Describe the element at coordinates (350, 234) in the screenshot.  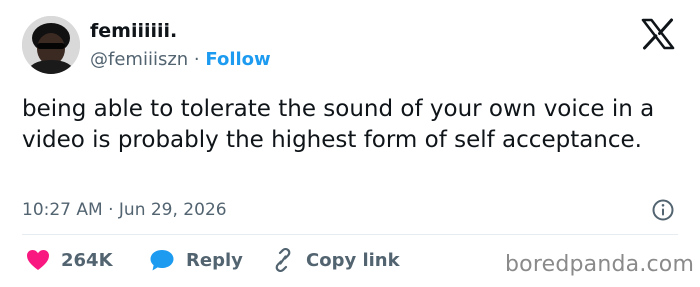
I see `divider` at that location.